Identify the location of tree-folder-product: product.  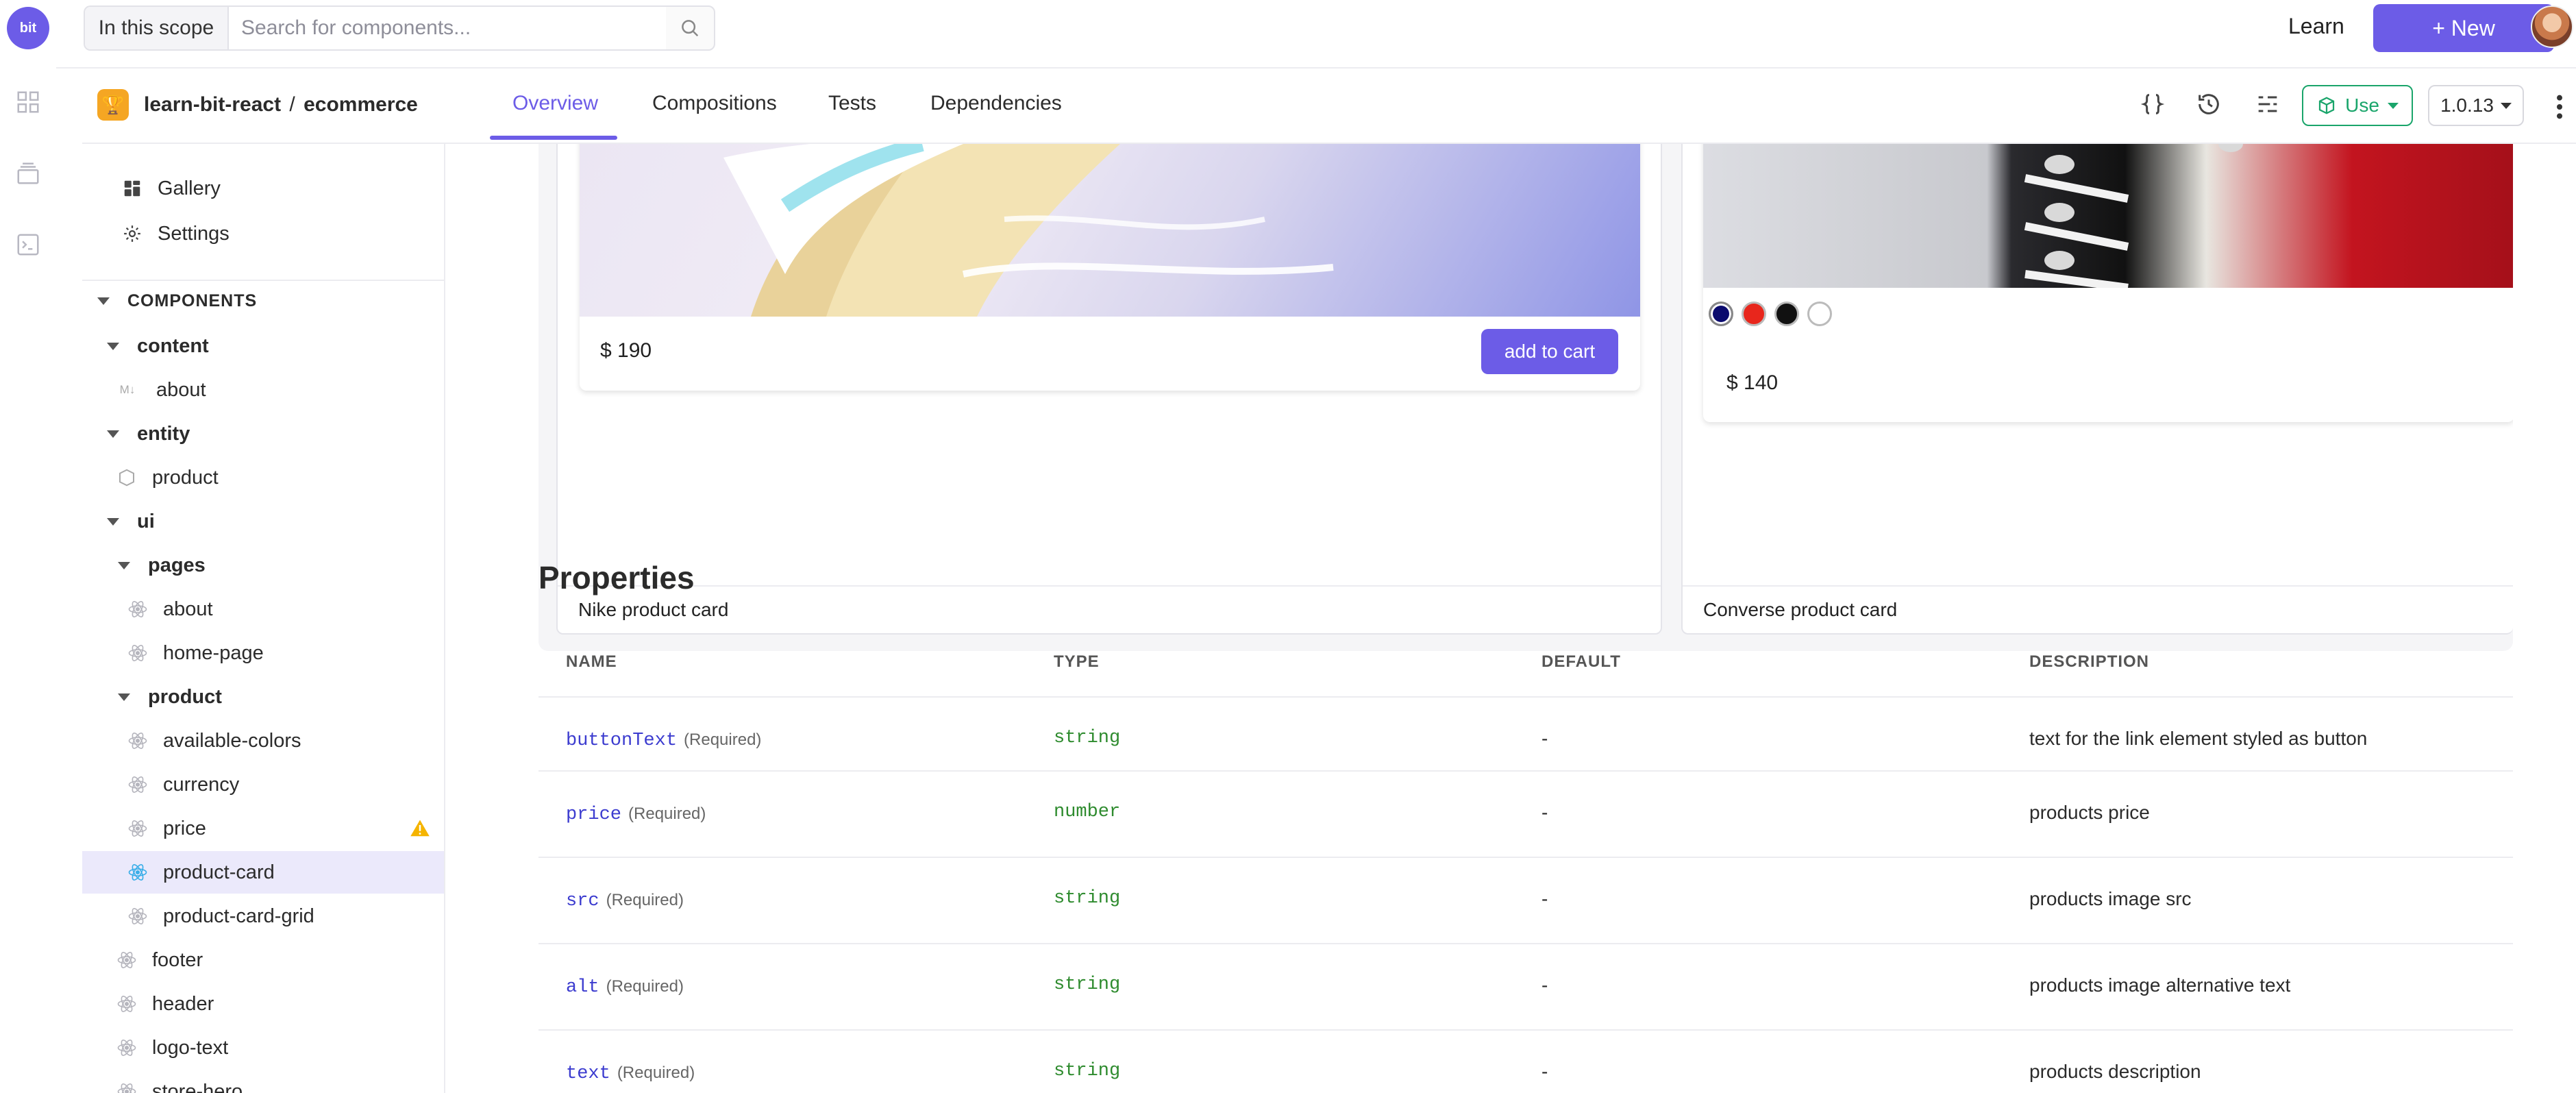
(263, 697).